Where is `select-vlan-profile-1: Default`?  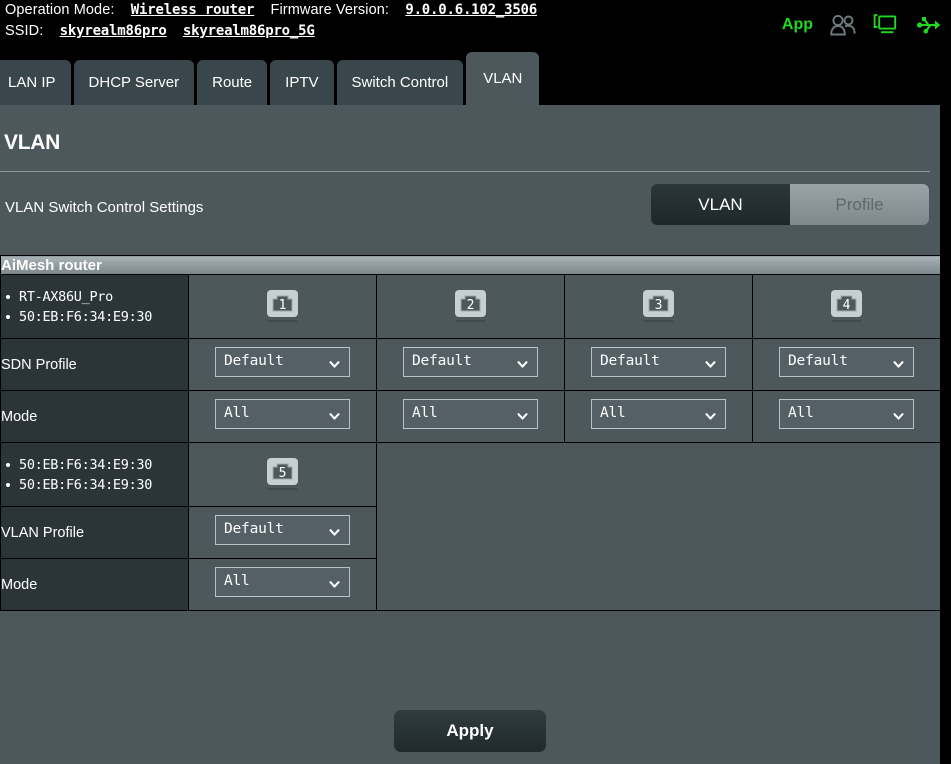
select-vlan-profile-1: Default is located at coordinates (282, 530).